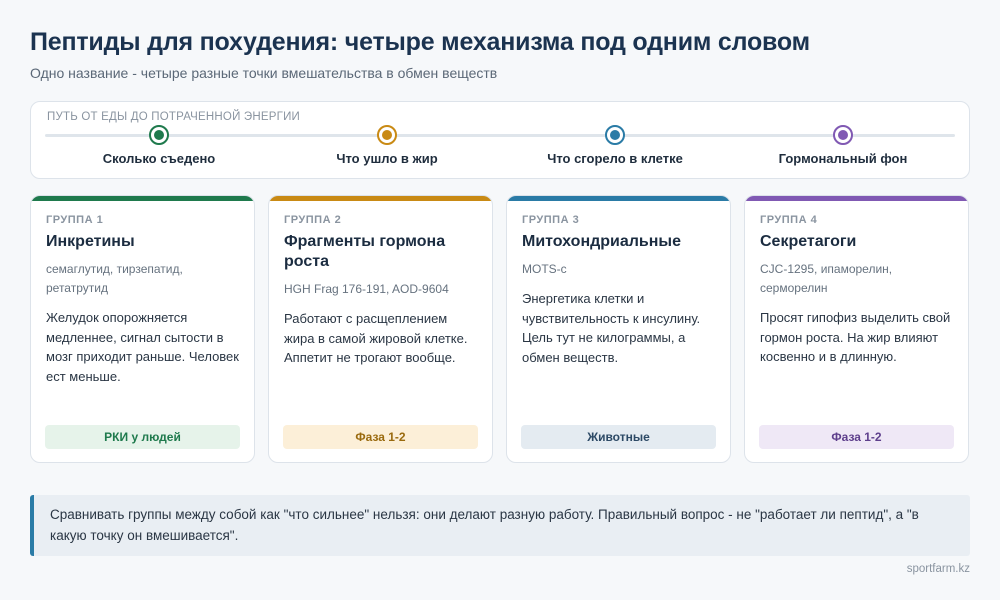 This screenshot has height=600, width=1000. What do you see at coordinates (313, 220) in the screenshot?
I see `card-group-label: ГРУППА 2` at bounding box center [313, 220].